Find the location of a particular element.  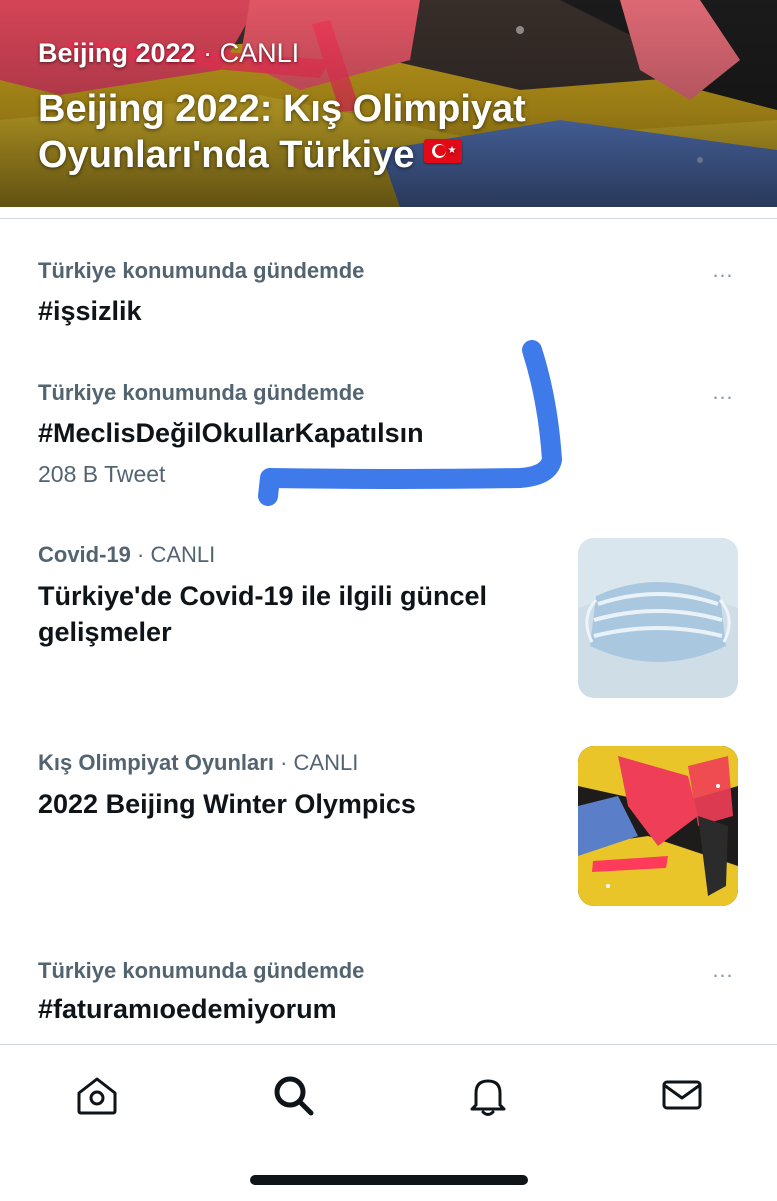

trend-tag: #faturamıoedemiyorum is located at coordinates (187, 1009).